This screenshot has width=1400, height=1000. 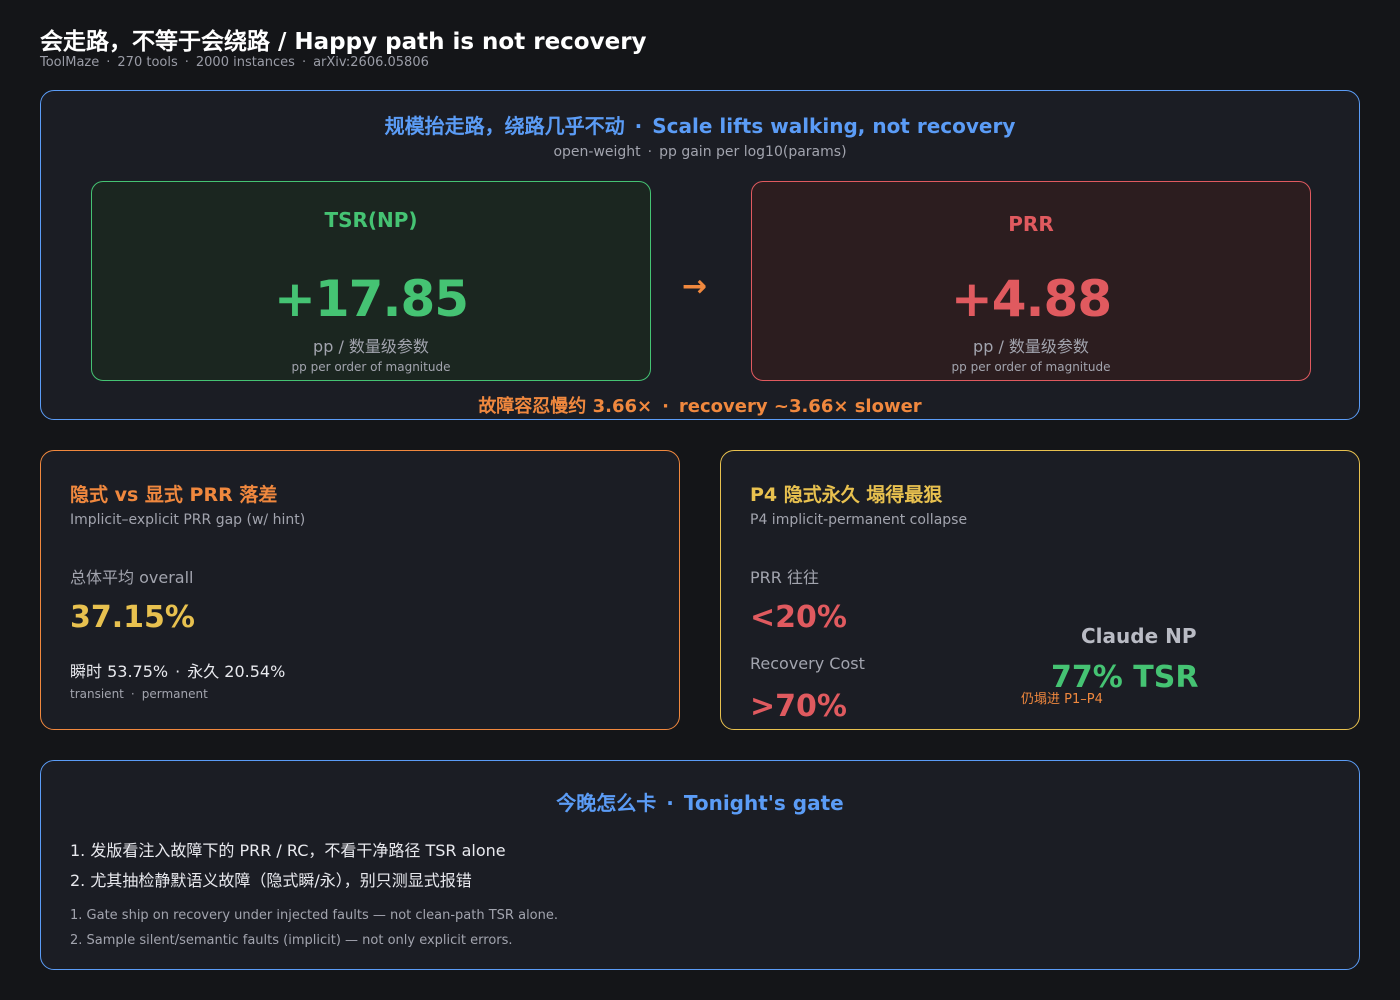 What do you see at coordinates (798, 706) in the screenshot?
I see `recovery-cost-value: >70%` at bounding box center [798, 706].